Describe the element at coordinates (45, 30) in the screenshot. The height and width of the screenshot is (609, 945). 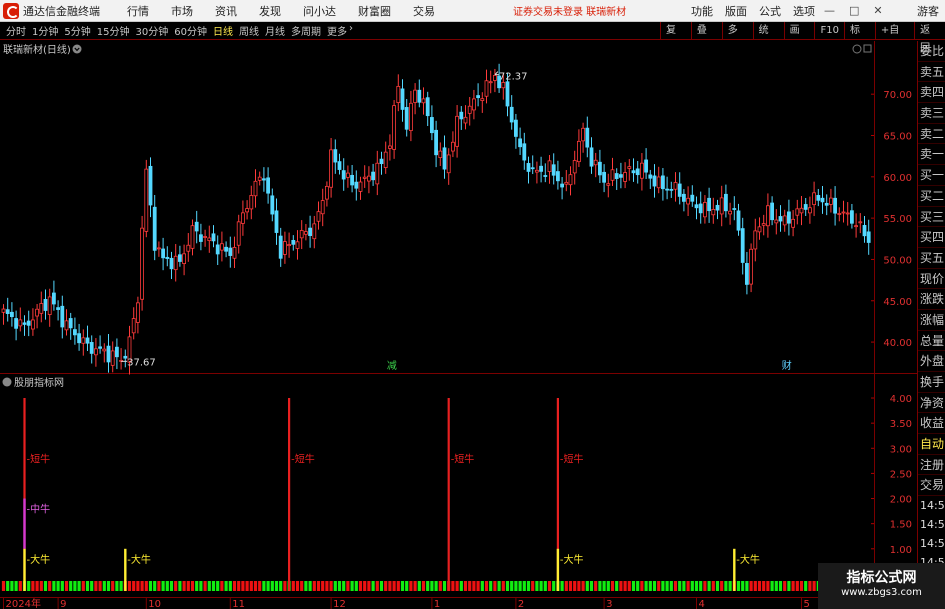
I see `tab-1min: 1分钟` at that location.